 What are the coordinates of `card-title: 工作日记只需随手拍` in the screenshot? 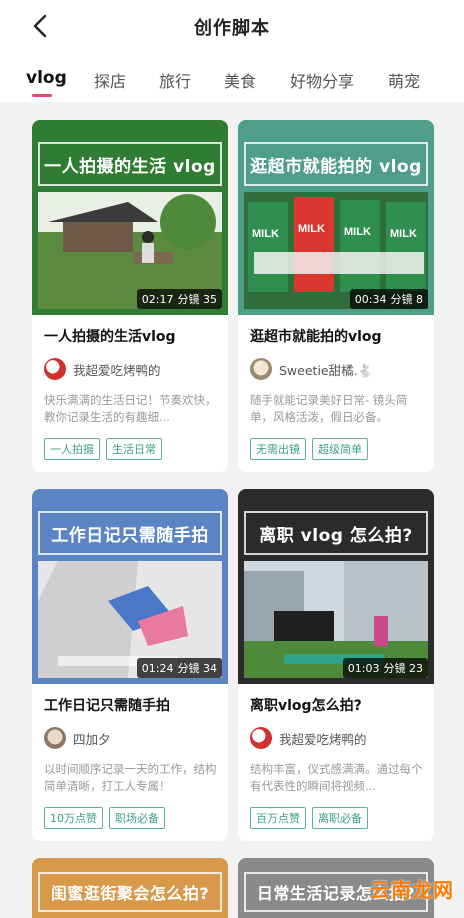 It's located at (107, 705).